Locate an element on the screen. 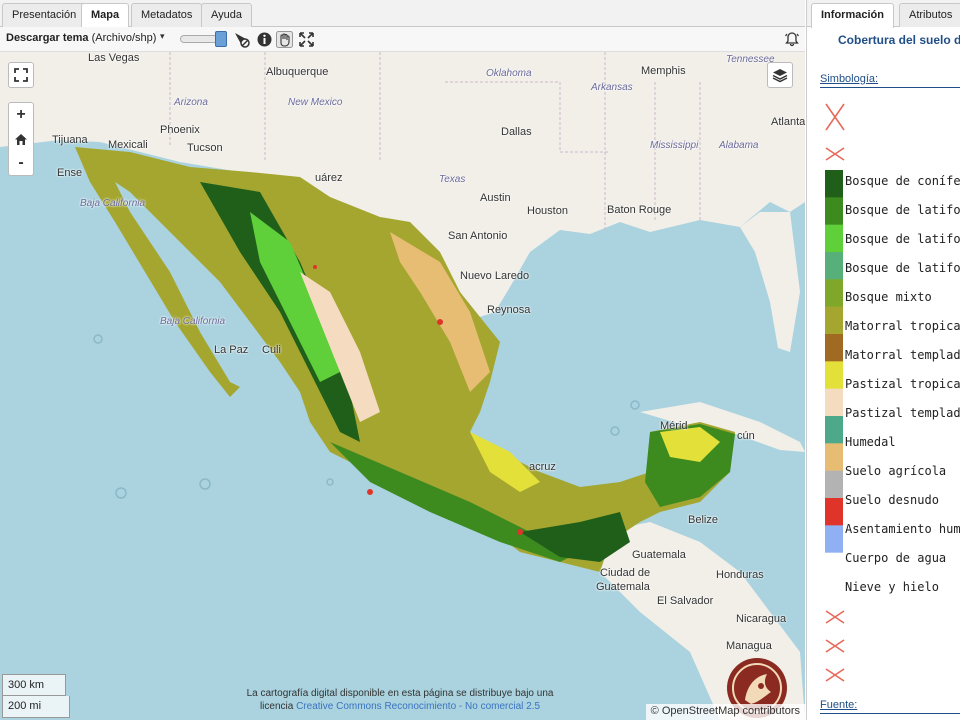 The image size is (960, 720). city-label-phoenix: Phoenix is located at coordinates (180, 130).